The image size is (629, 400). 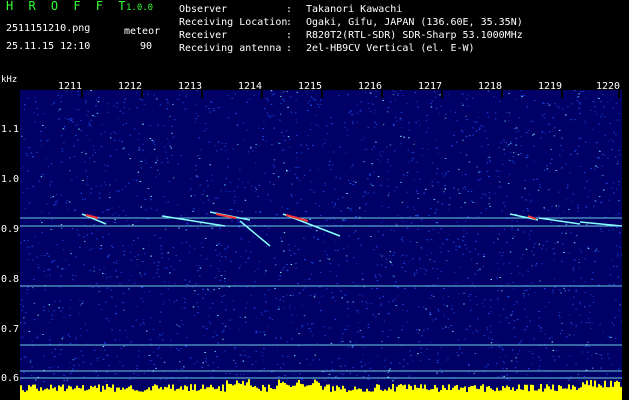 What do you see at coordinates (382, 94) in the screenshot?
I see `minute-marker` at bounding box center [382, 94].